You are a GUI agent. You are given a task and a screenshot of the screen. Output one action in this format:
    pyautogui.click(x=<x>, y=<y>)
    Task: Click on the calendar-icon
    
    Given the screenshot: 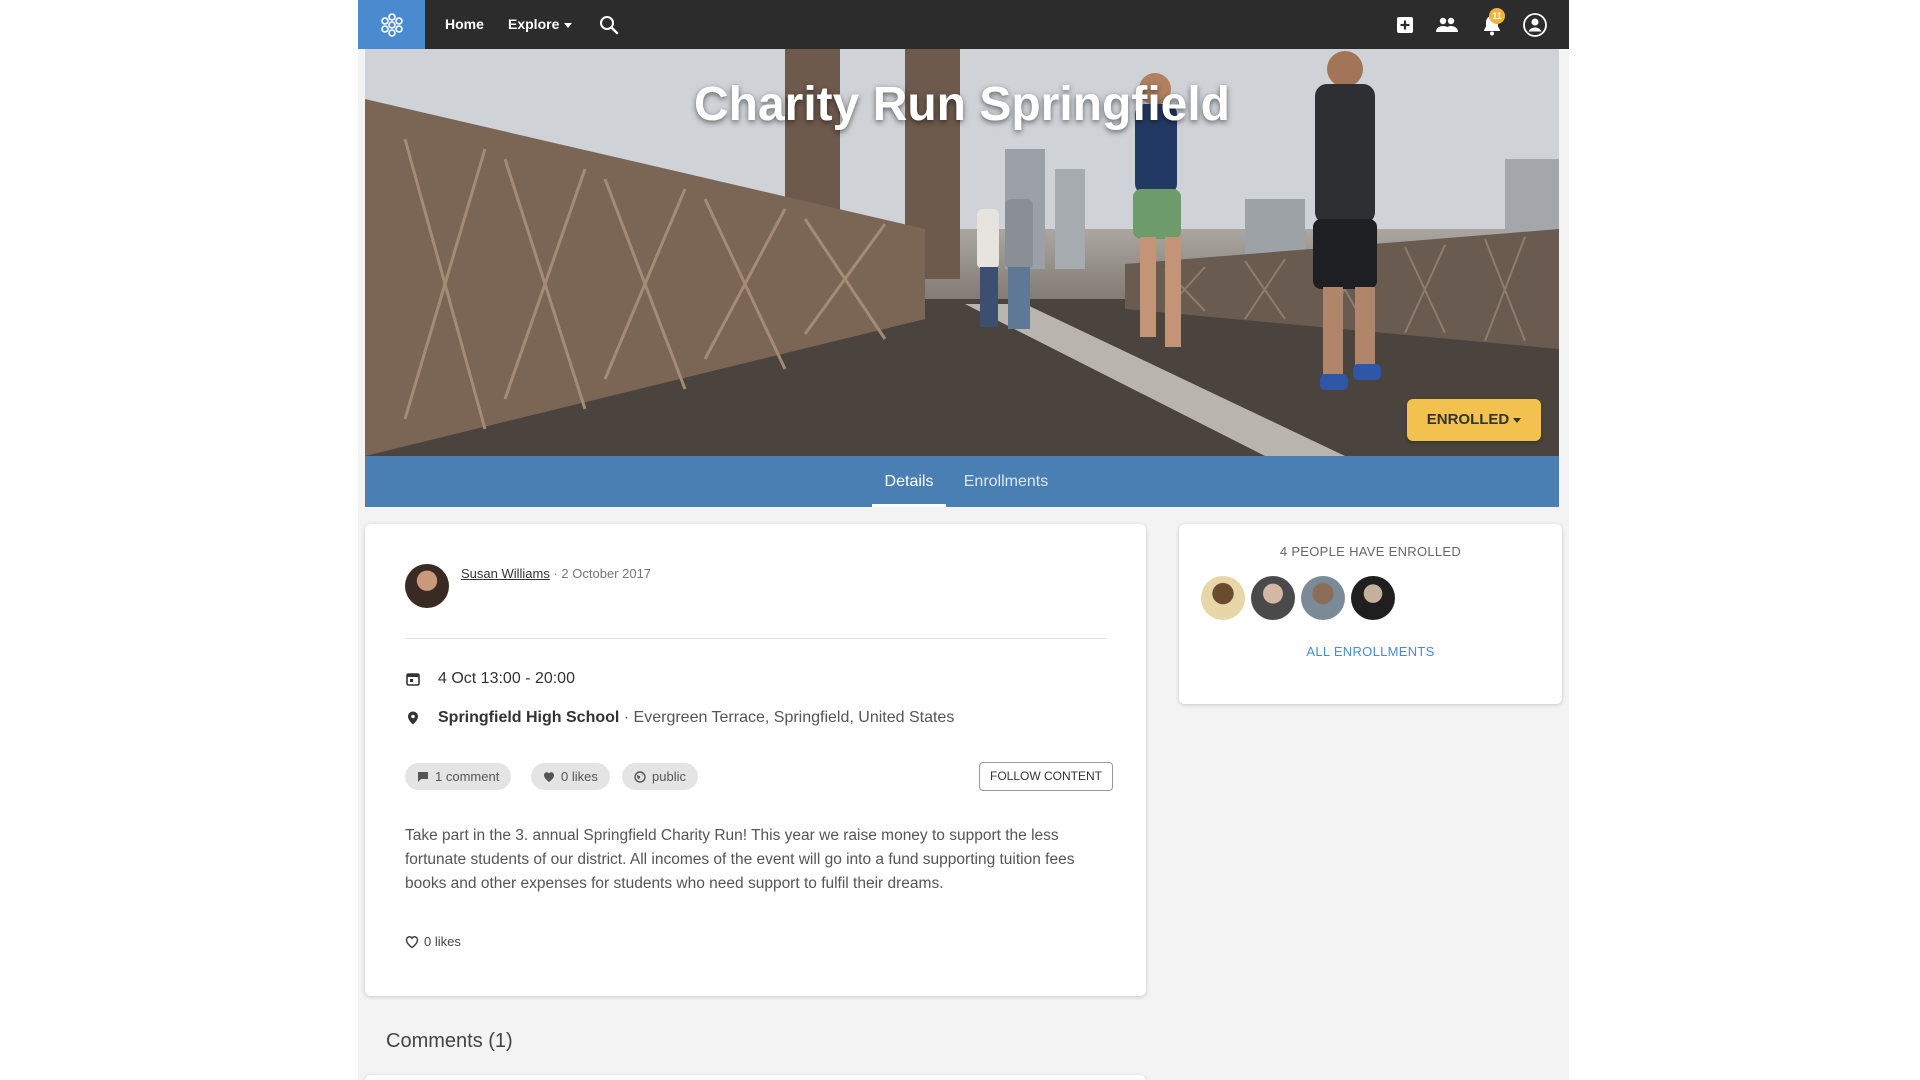 What is the action you would take?
    pyautogui.click(x=413, y=679)
    